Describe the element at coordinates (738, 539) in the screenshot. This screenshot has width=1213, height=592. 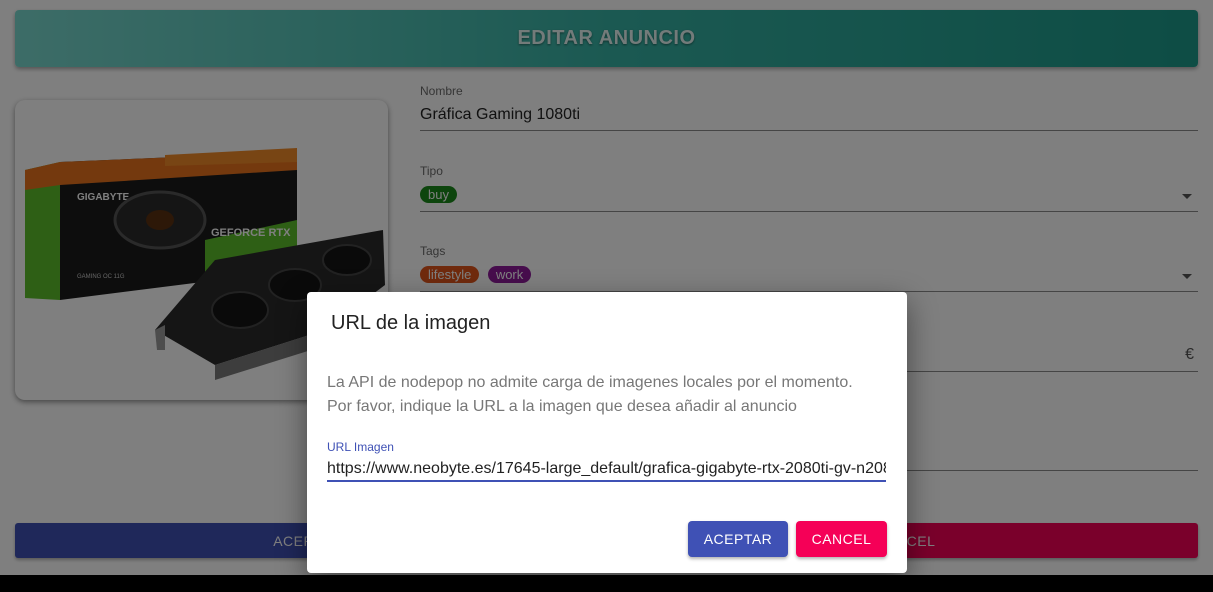
I see `dialog-accept-button: ACEPTAR` at that location.